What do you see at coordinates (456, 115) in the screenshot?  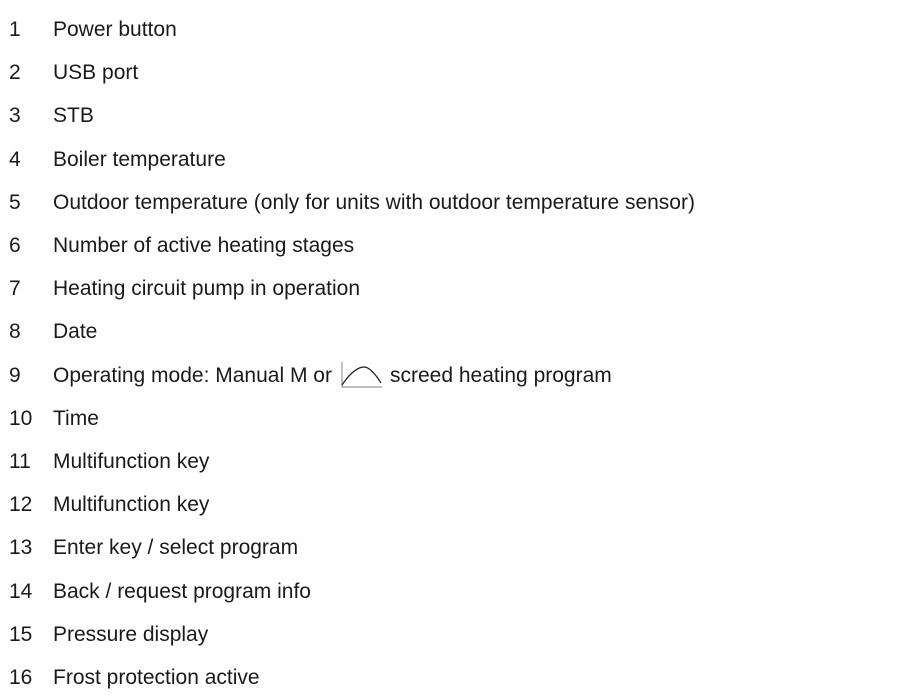 I see `legend-item-3: 3 STB` at bounding box center [456, 115].